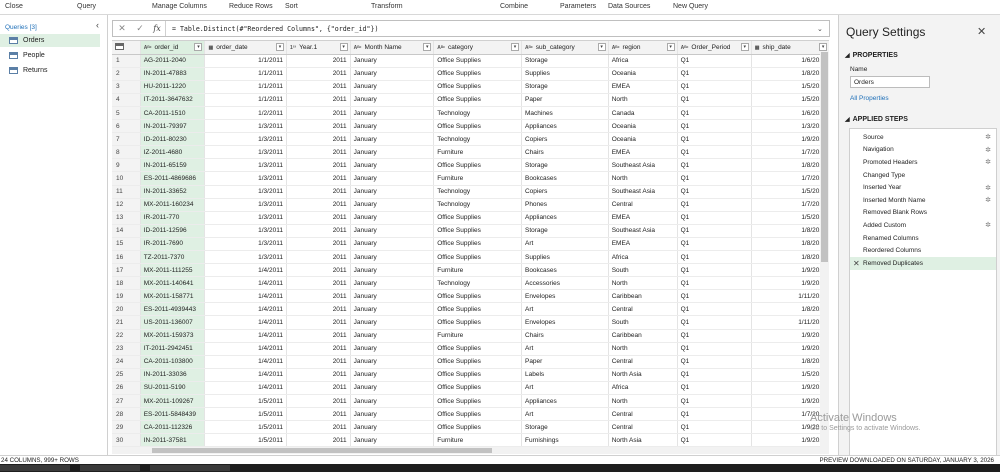 The width and height of the screenshot is (1000, 472). Describe the element at coordinates (643, 152) in the screenshot. I see `table-cell: EMEA` at that location.